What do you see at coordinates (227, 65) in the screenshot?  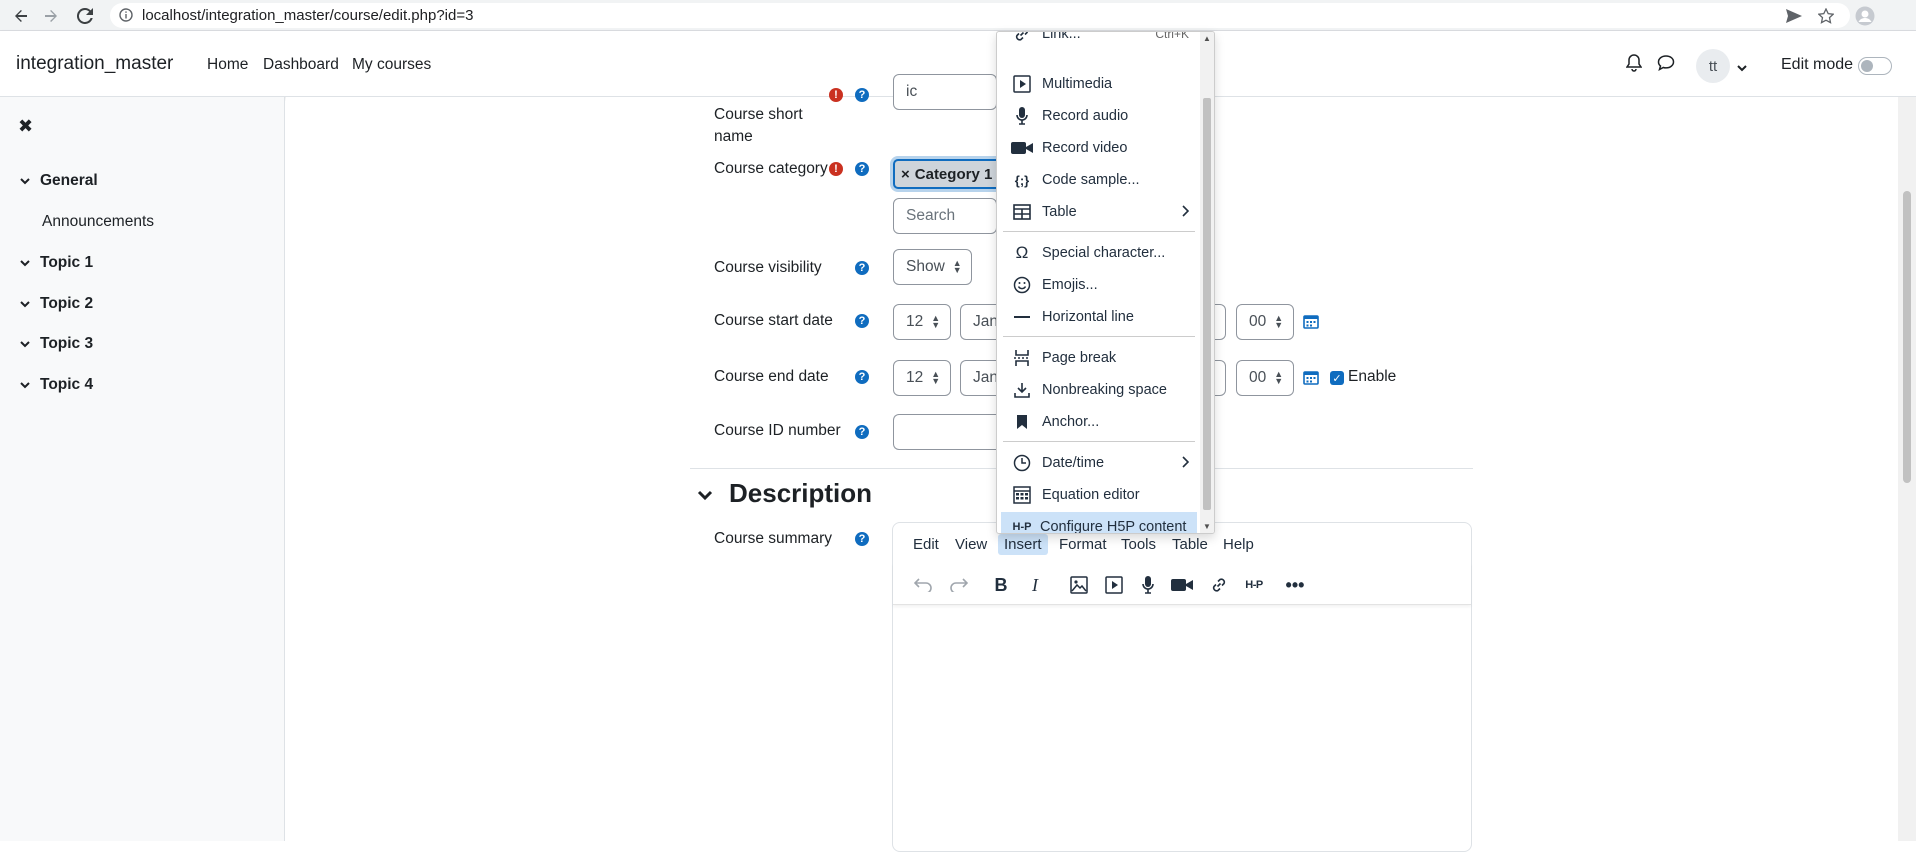 I see `nav-home: Home` at bounding box center [227, 65].